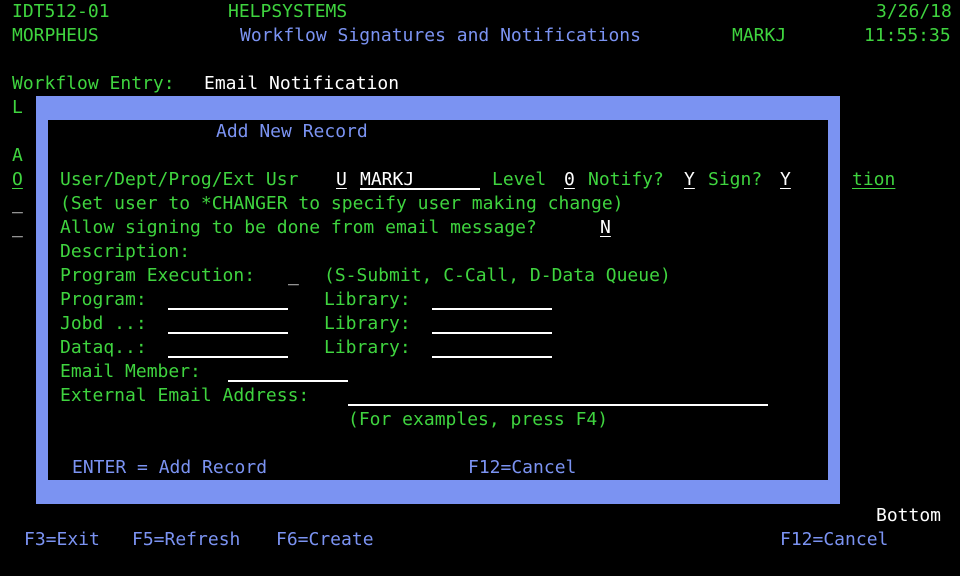 The width and height of the screenshot is (960, 576). What do you see at coordinates (909, 515) in the screenshot?
I see `bottom-indicator: Bottom` at bounding box center [909, 515].